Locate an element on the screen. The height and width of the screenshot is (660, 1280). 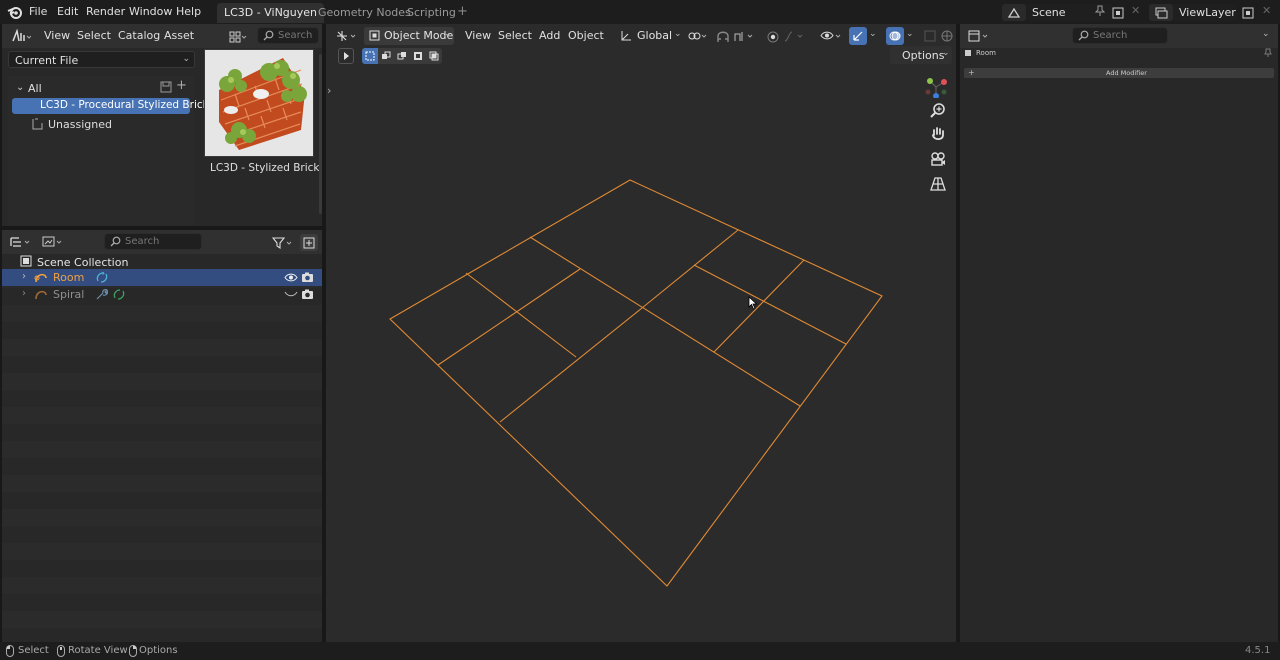
asset-library-label: Current File is located at coordinates (47, 60).